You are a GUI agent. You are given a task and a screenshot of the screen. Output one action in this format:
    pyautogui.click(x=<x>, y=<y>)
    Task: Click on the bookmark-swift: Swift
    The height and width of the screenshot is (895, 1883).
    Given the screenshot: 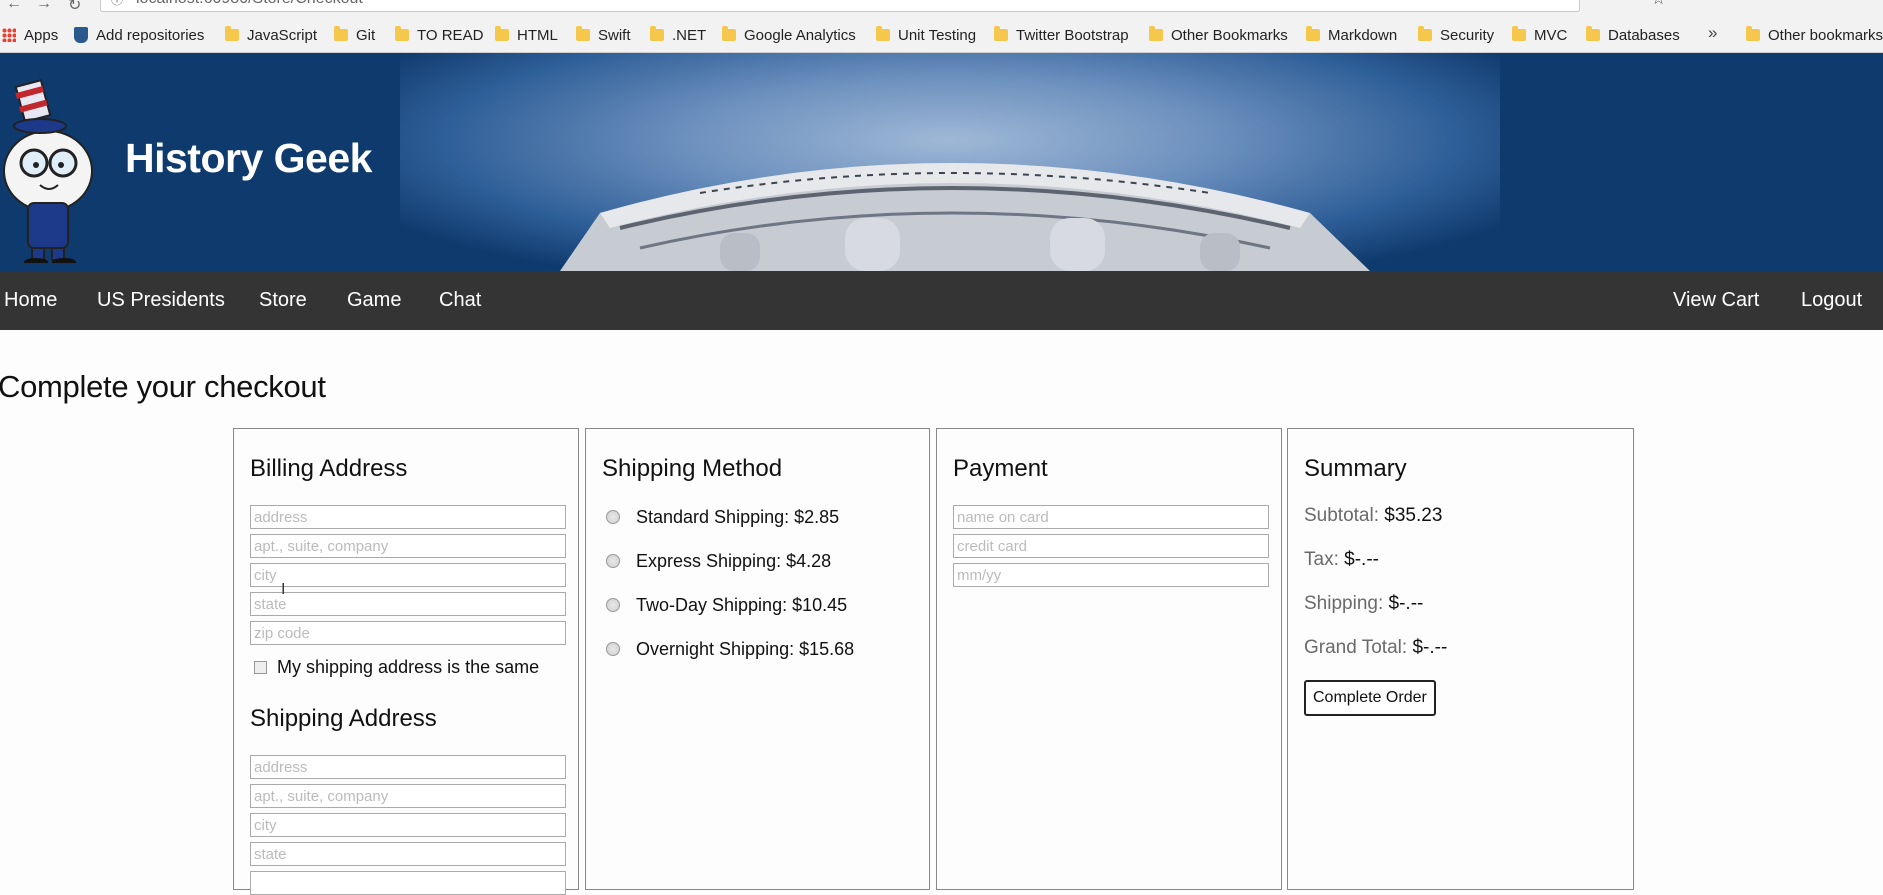 What is the action you would take?
    pyautogui.click(x=603, y=35)
    